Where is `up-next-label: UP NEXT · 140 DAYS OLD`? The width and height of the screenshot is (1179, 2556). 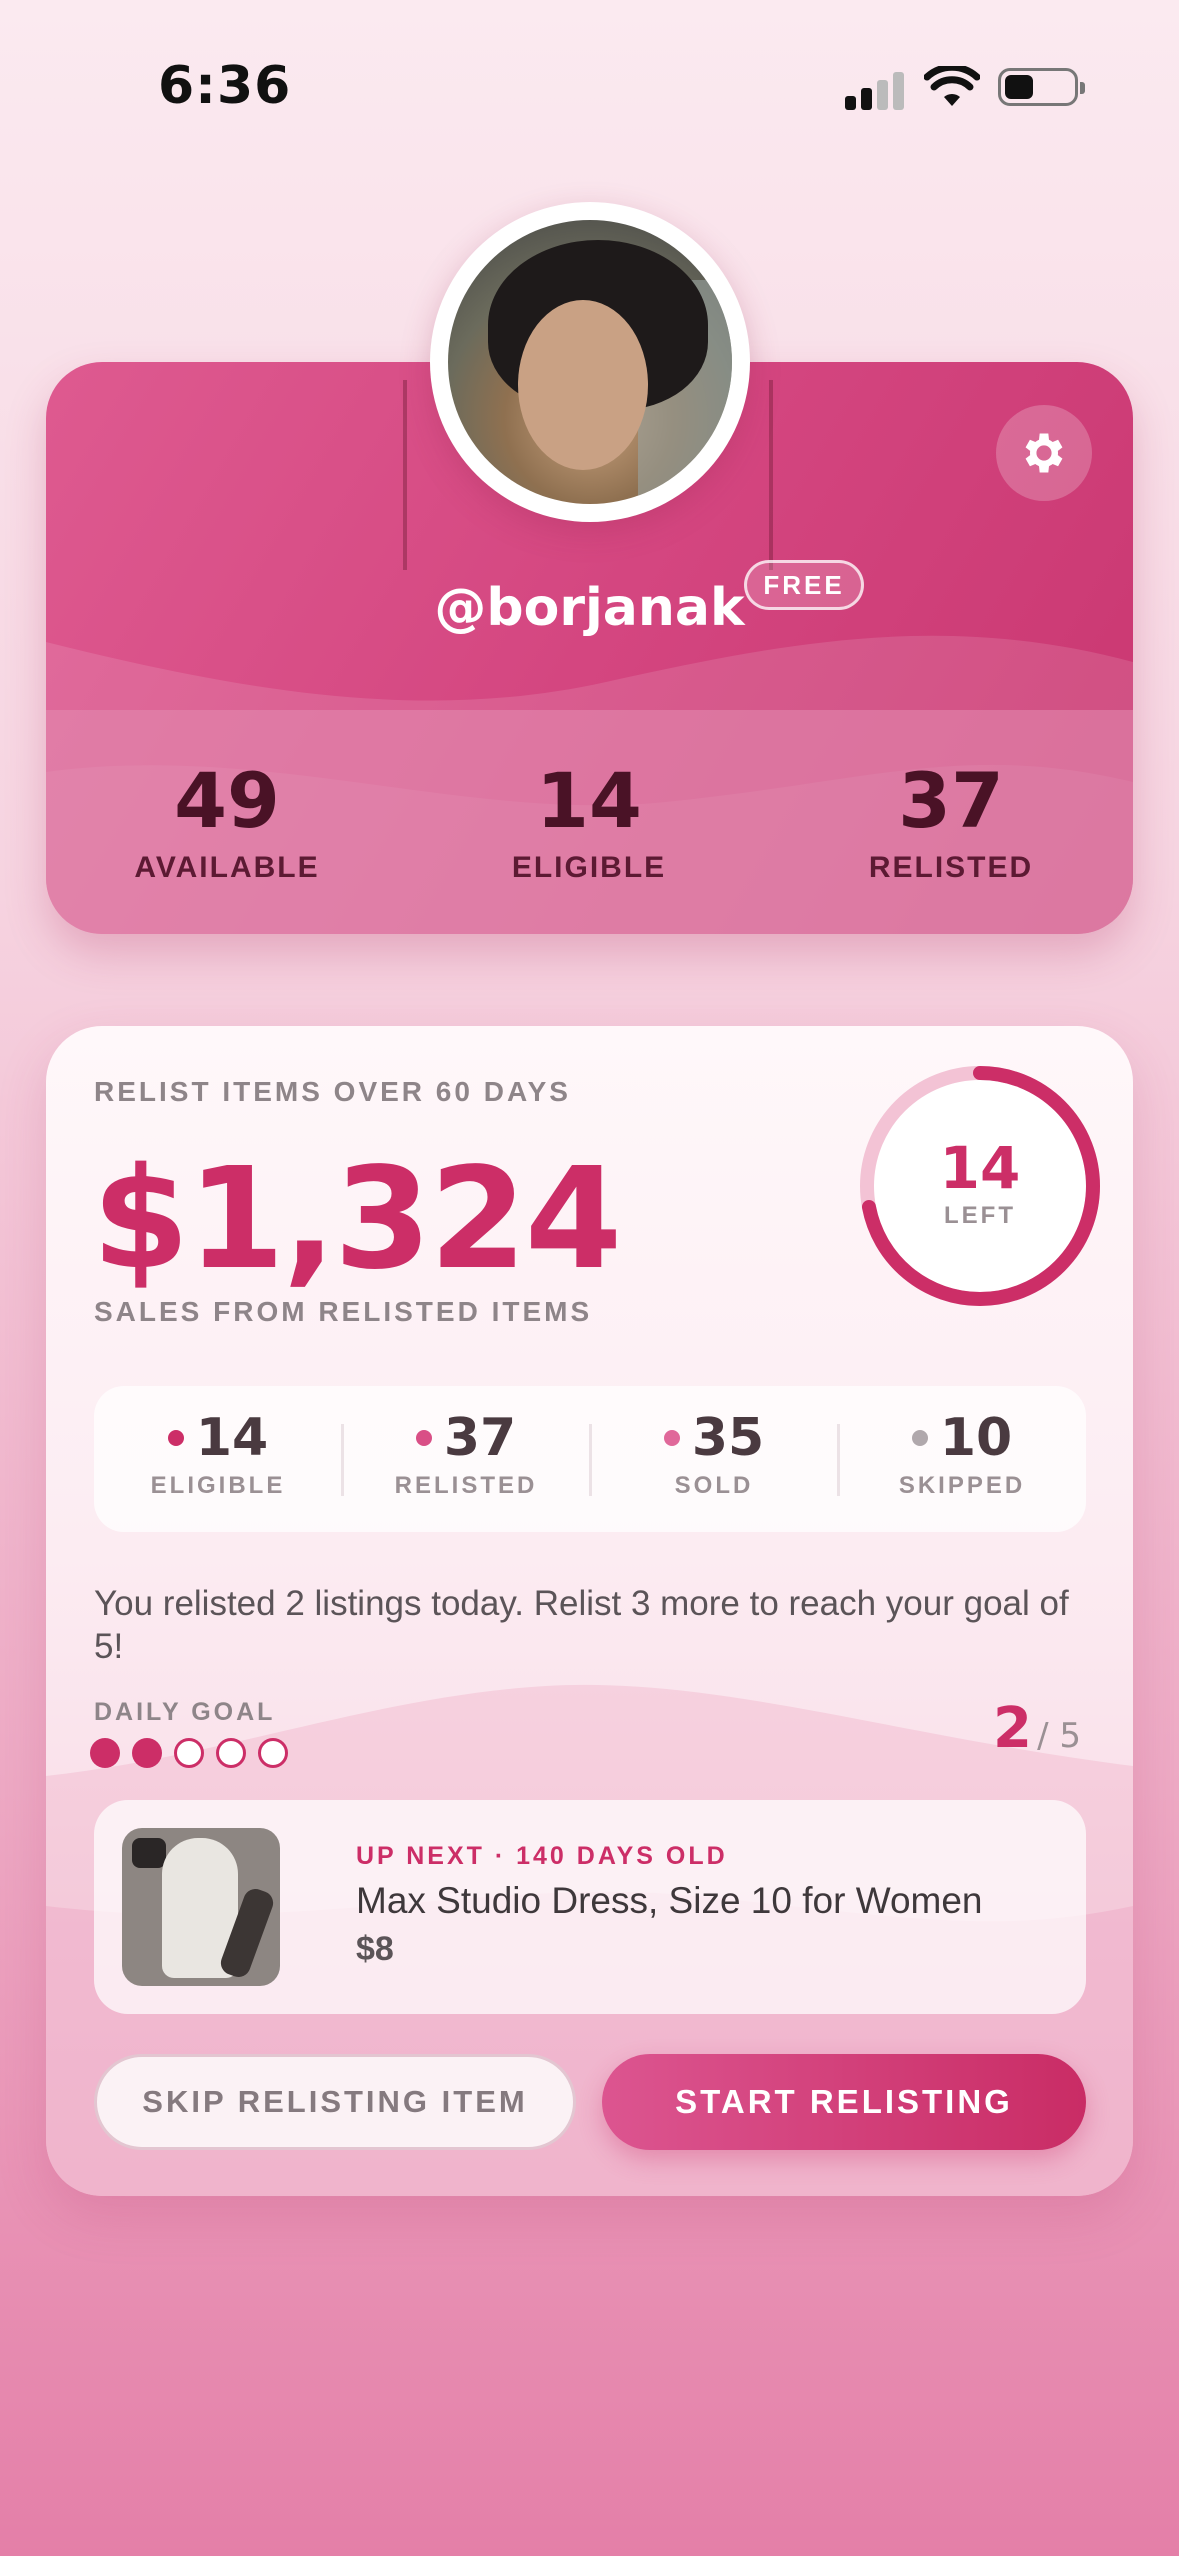 up-next-label: UP NEXT · 140 DAYS OLD is located at coordinates (542, 1856).